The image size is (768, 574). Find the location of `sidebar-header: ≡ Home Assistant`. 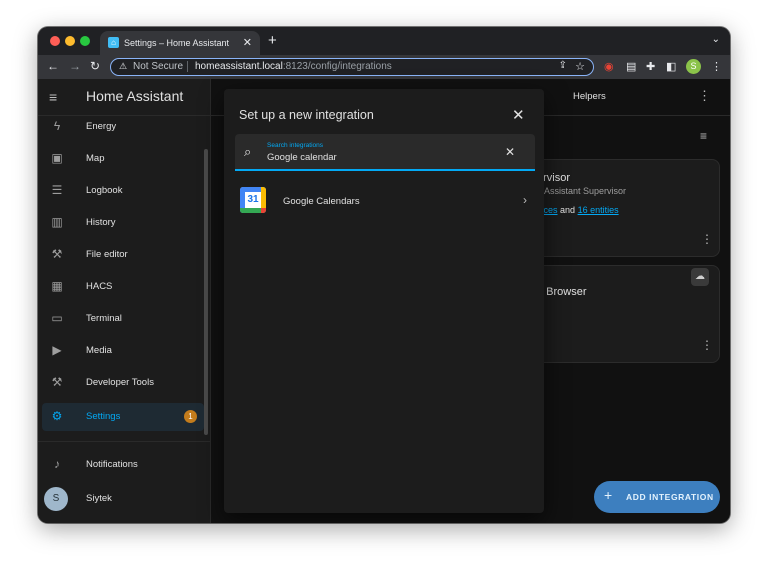

sidebar-header: ≡ Home Assistant is located at coordinates (124, 97).